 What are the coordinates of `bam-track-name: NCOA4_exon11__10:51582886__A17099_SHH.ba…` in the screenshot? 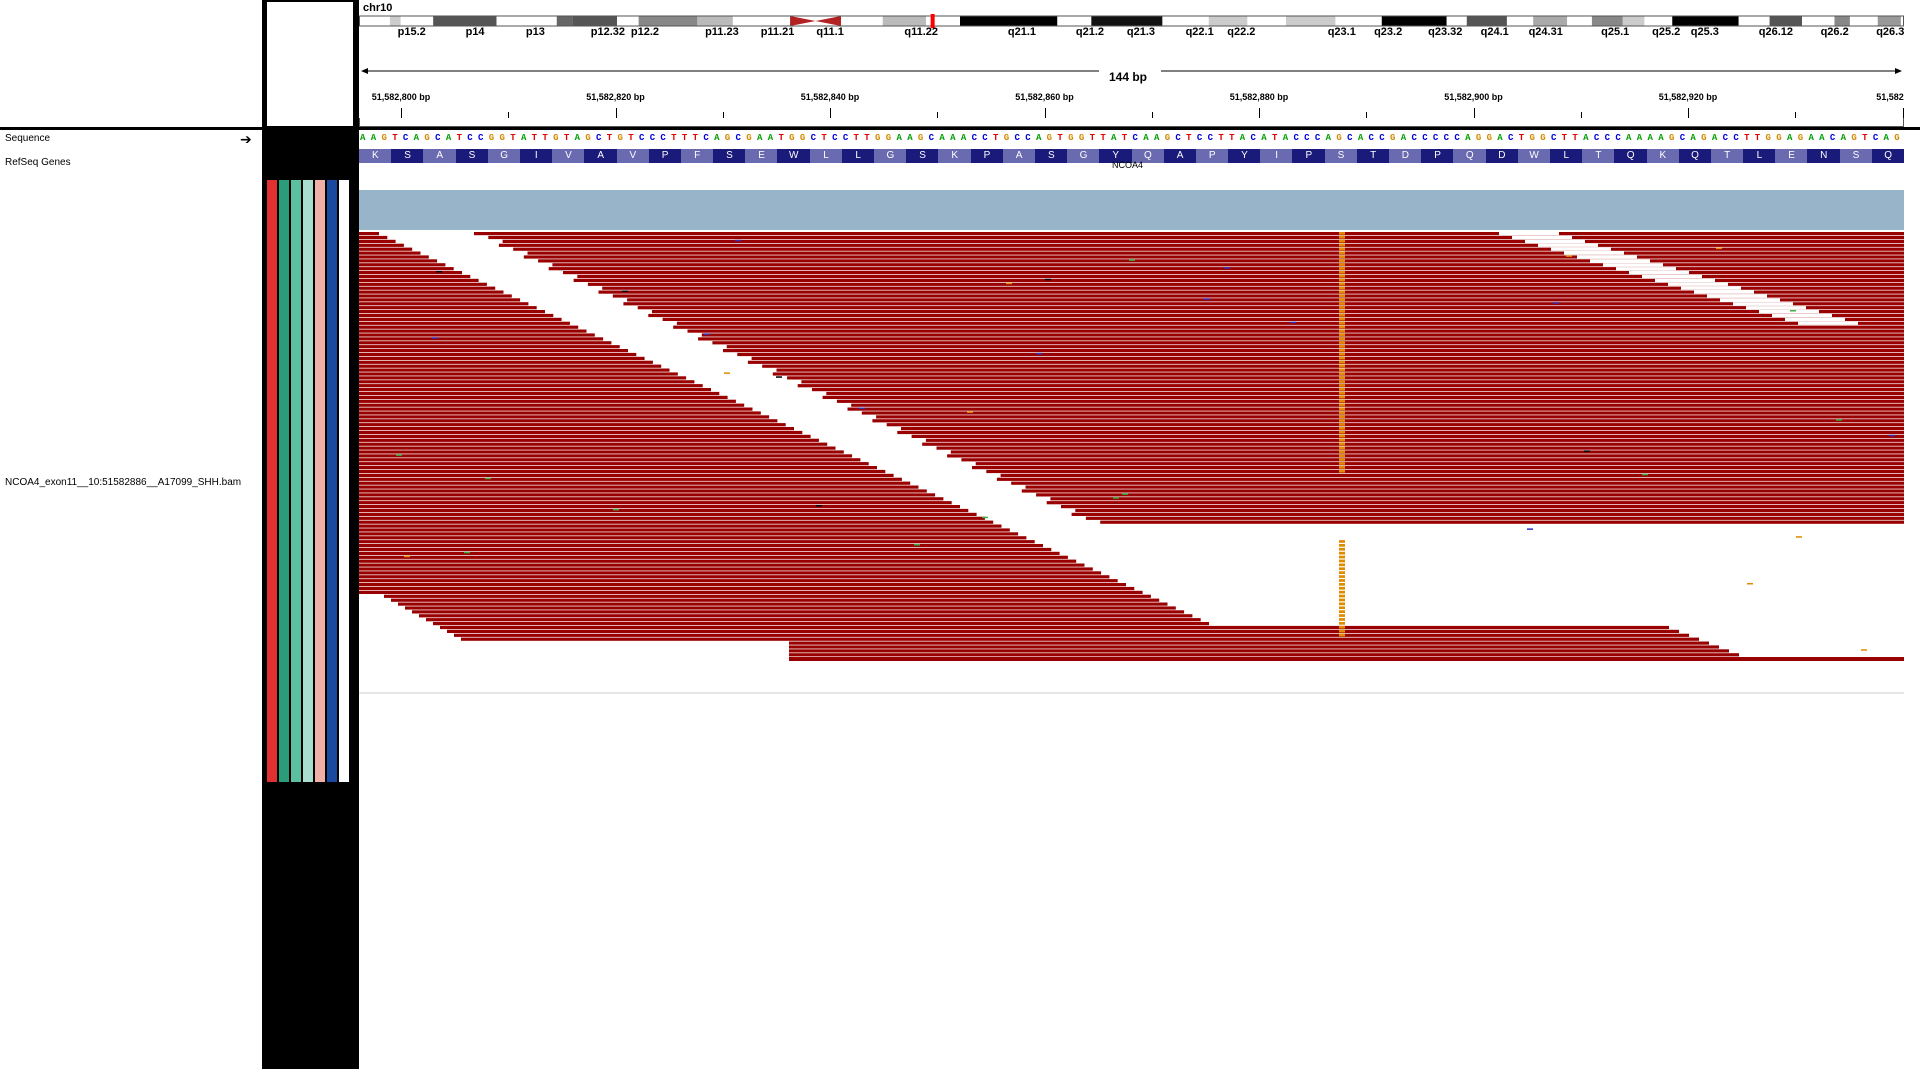 It's located at (123, 482).